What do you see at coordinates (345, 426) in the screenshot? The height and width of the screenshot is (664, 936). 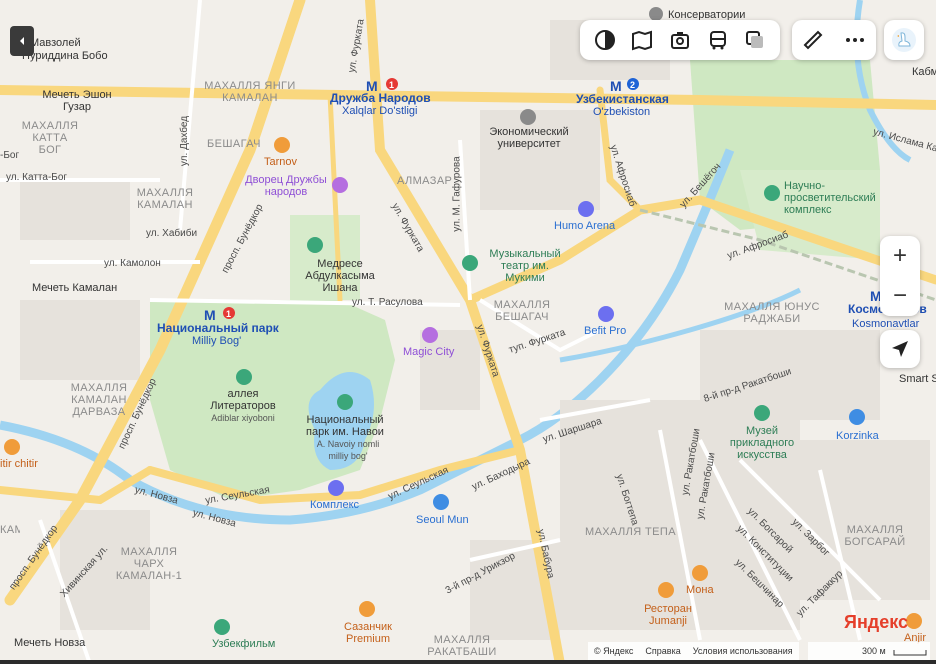 I see `poi-label: Национальный парк им. Навои` at bounding box center [345, 426].